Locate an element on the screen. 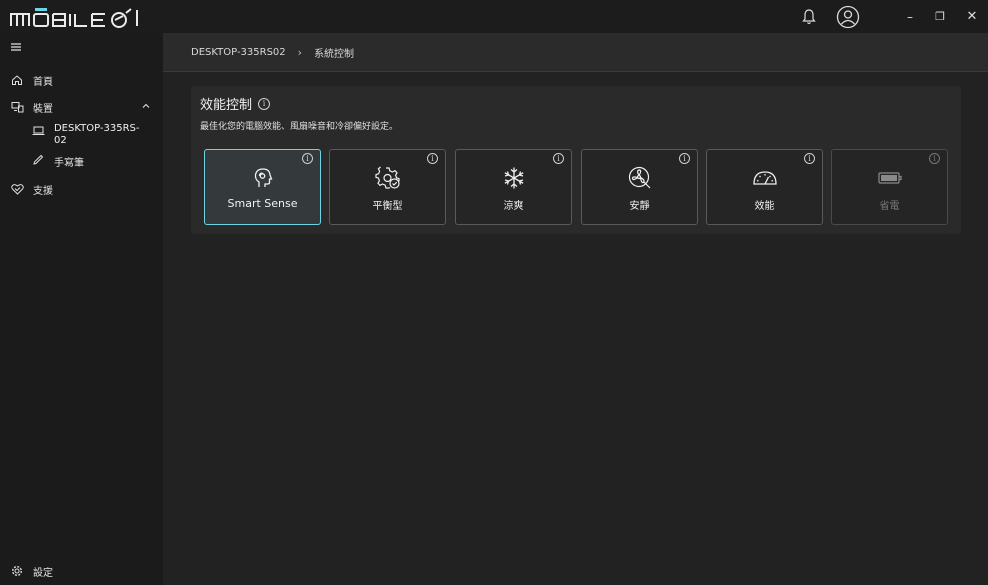 The height and width of the screenshot is (585, 988). mode-card-label: Smart Sense is located at coordinates (262, 203).